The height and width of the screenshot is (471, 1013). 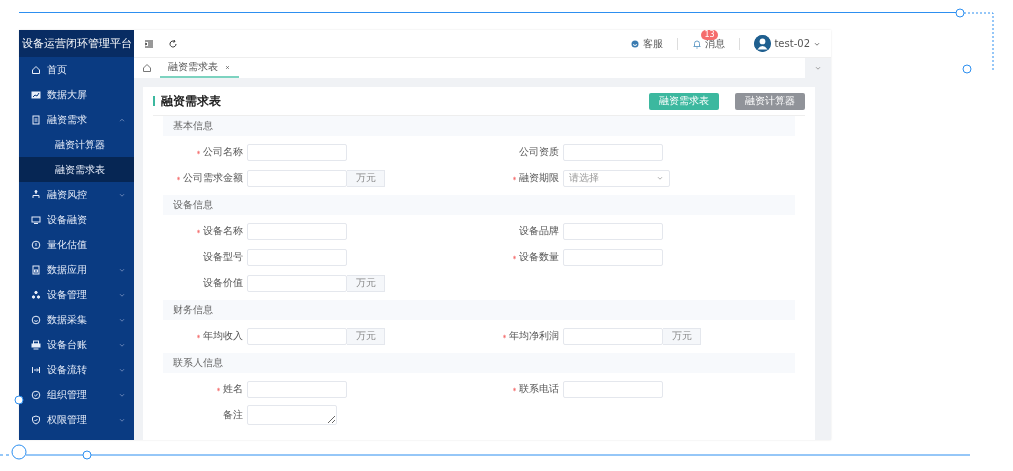 I want to click on field-label: 联系电话, so click(x=539, y=389).